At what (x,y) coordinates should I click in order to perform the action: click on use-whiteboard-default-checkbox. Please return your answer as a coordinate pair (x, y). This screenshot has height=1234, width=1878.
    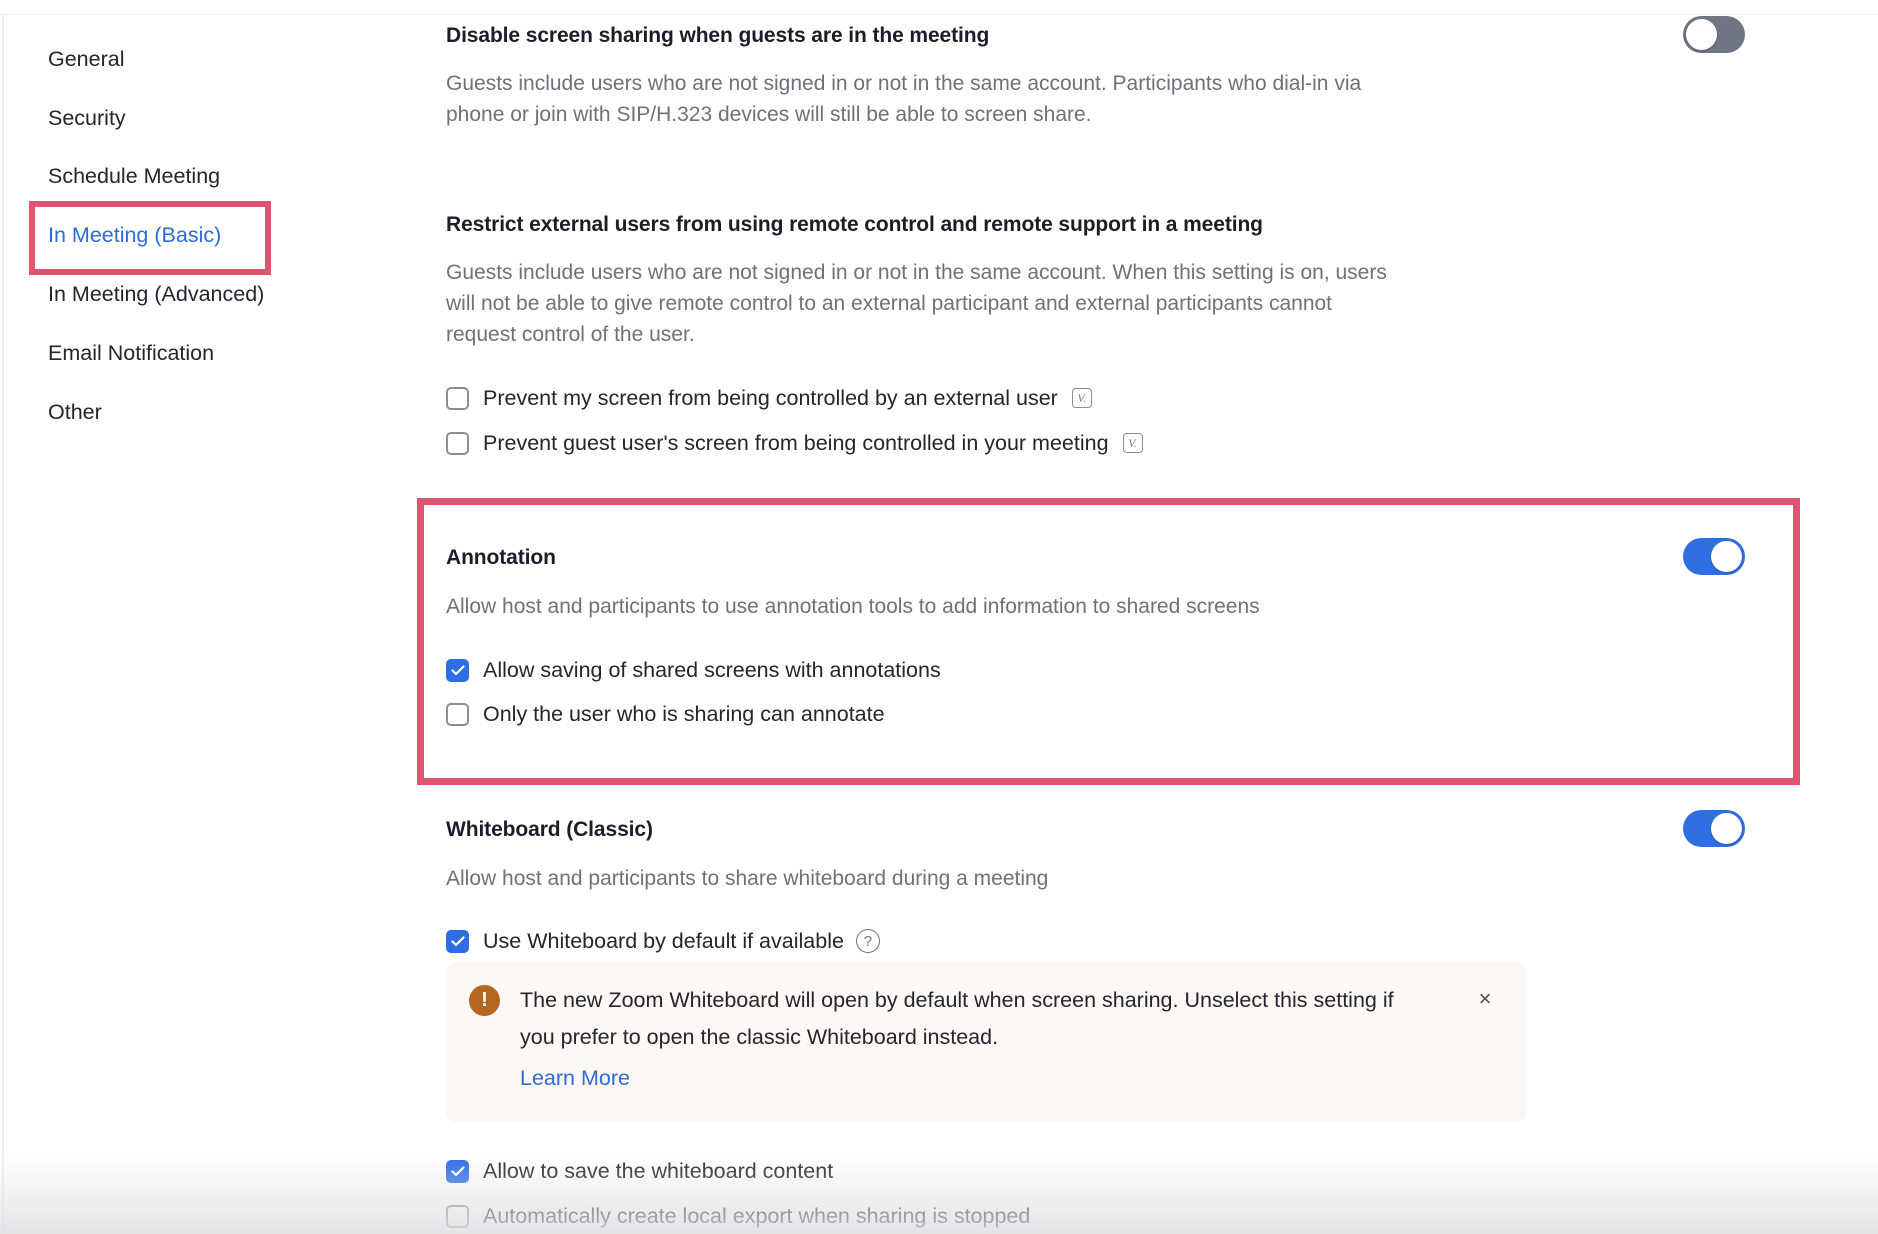
    Looking at the image, I should click on (457, 941).